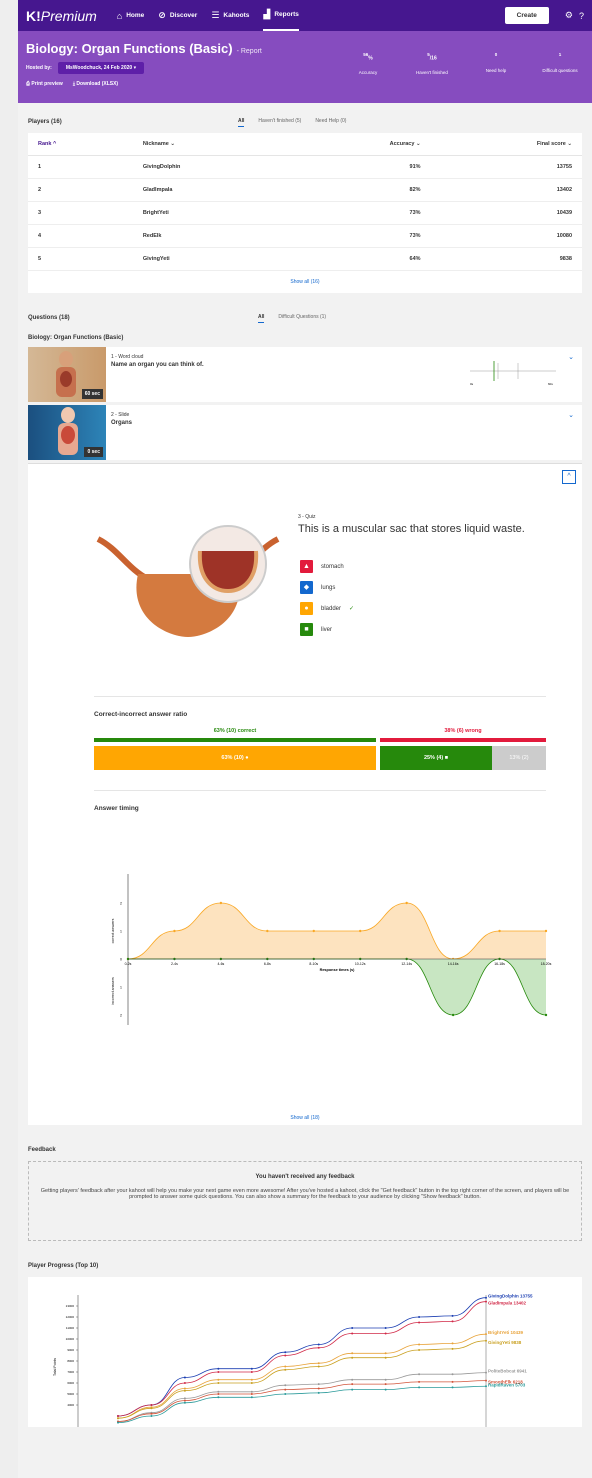 The width and height of the screenshot is (592, 1478). Describe the element at coordinates (67, 374) in the screenshot. I see `question-thumbnail: 60 sec` at that location.